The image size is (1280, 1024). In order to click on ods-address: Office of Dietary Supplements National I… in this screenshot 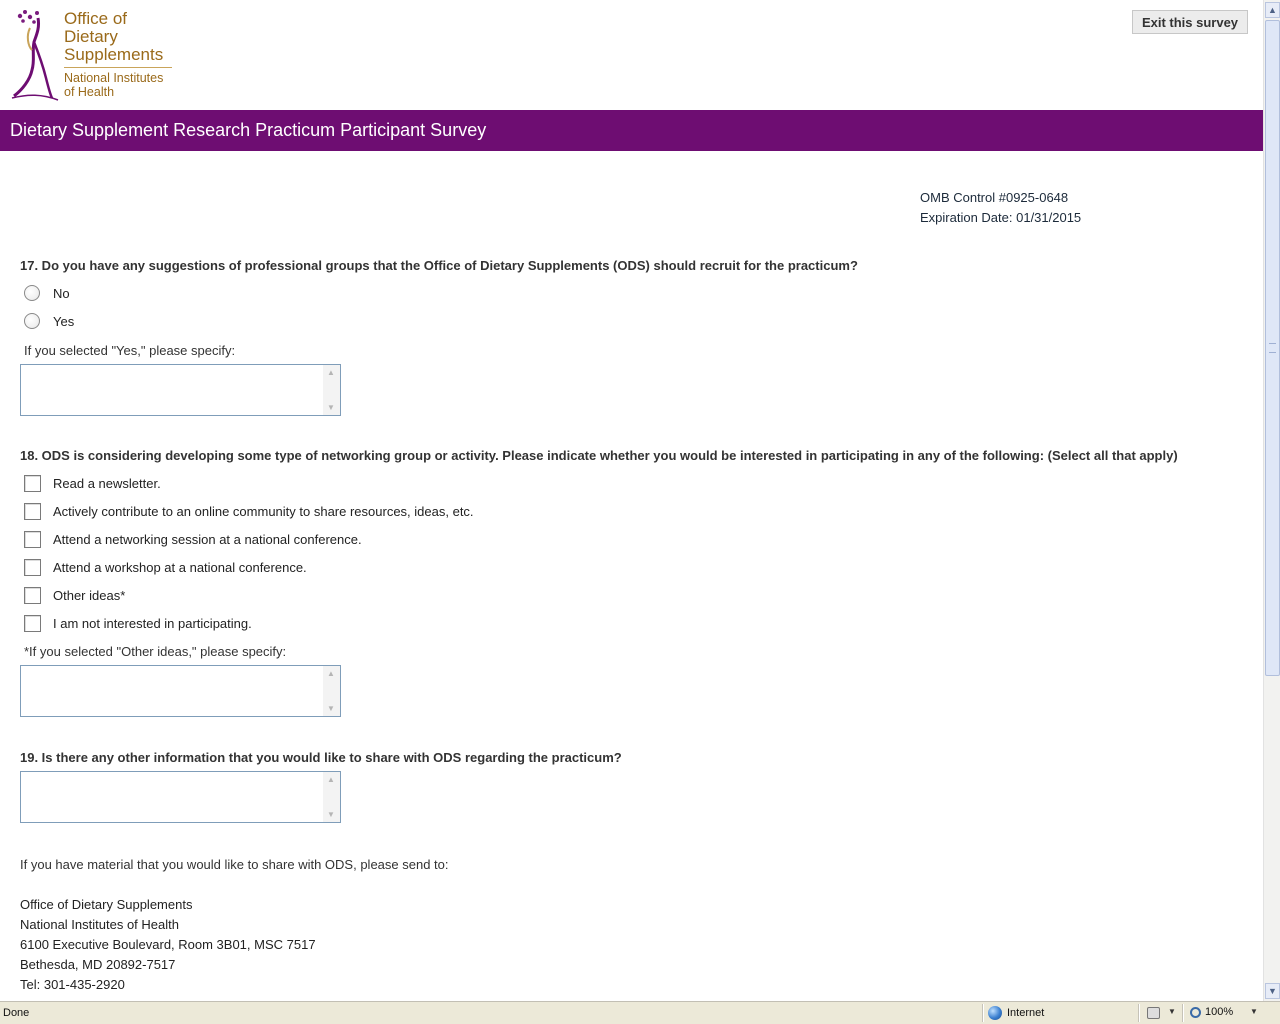, I will do `click(168, 945)`.